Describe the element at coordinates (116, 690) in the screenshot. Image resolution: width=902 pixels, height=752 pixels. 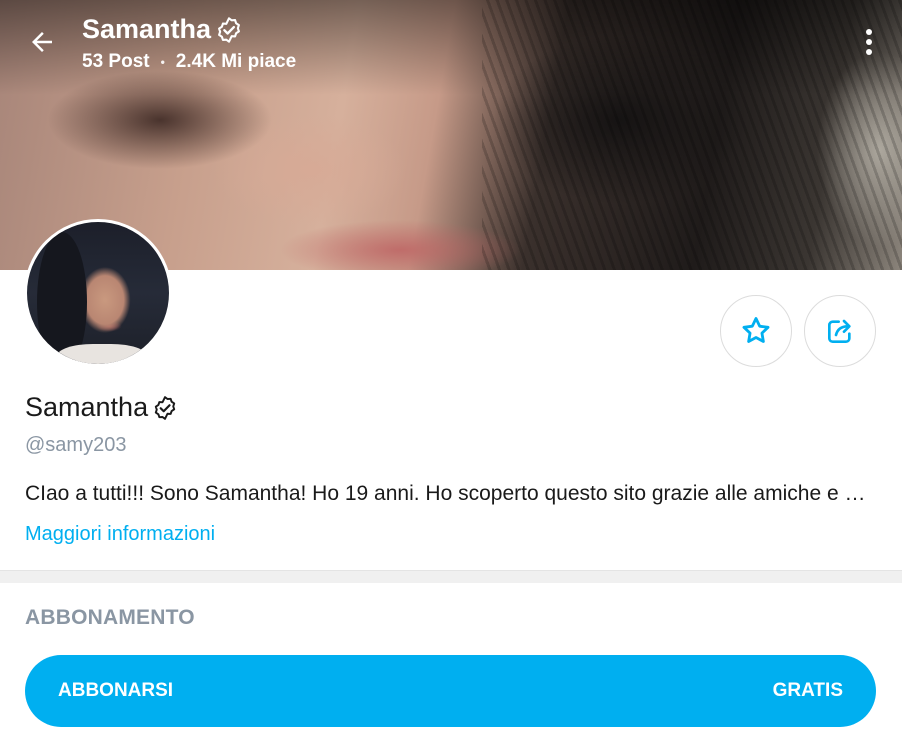
I see `subscribe-button-label: ABBONARSI` at that location.